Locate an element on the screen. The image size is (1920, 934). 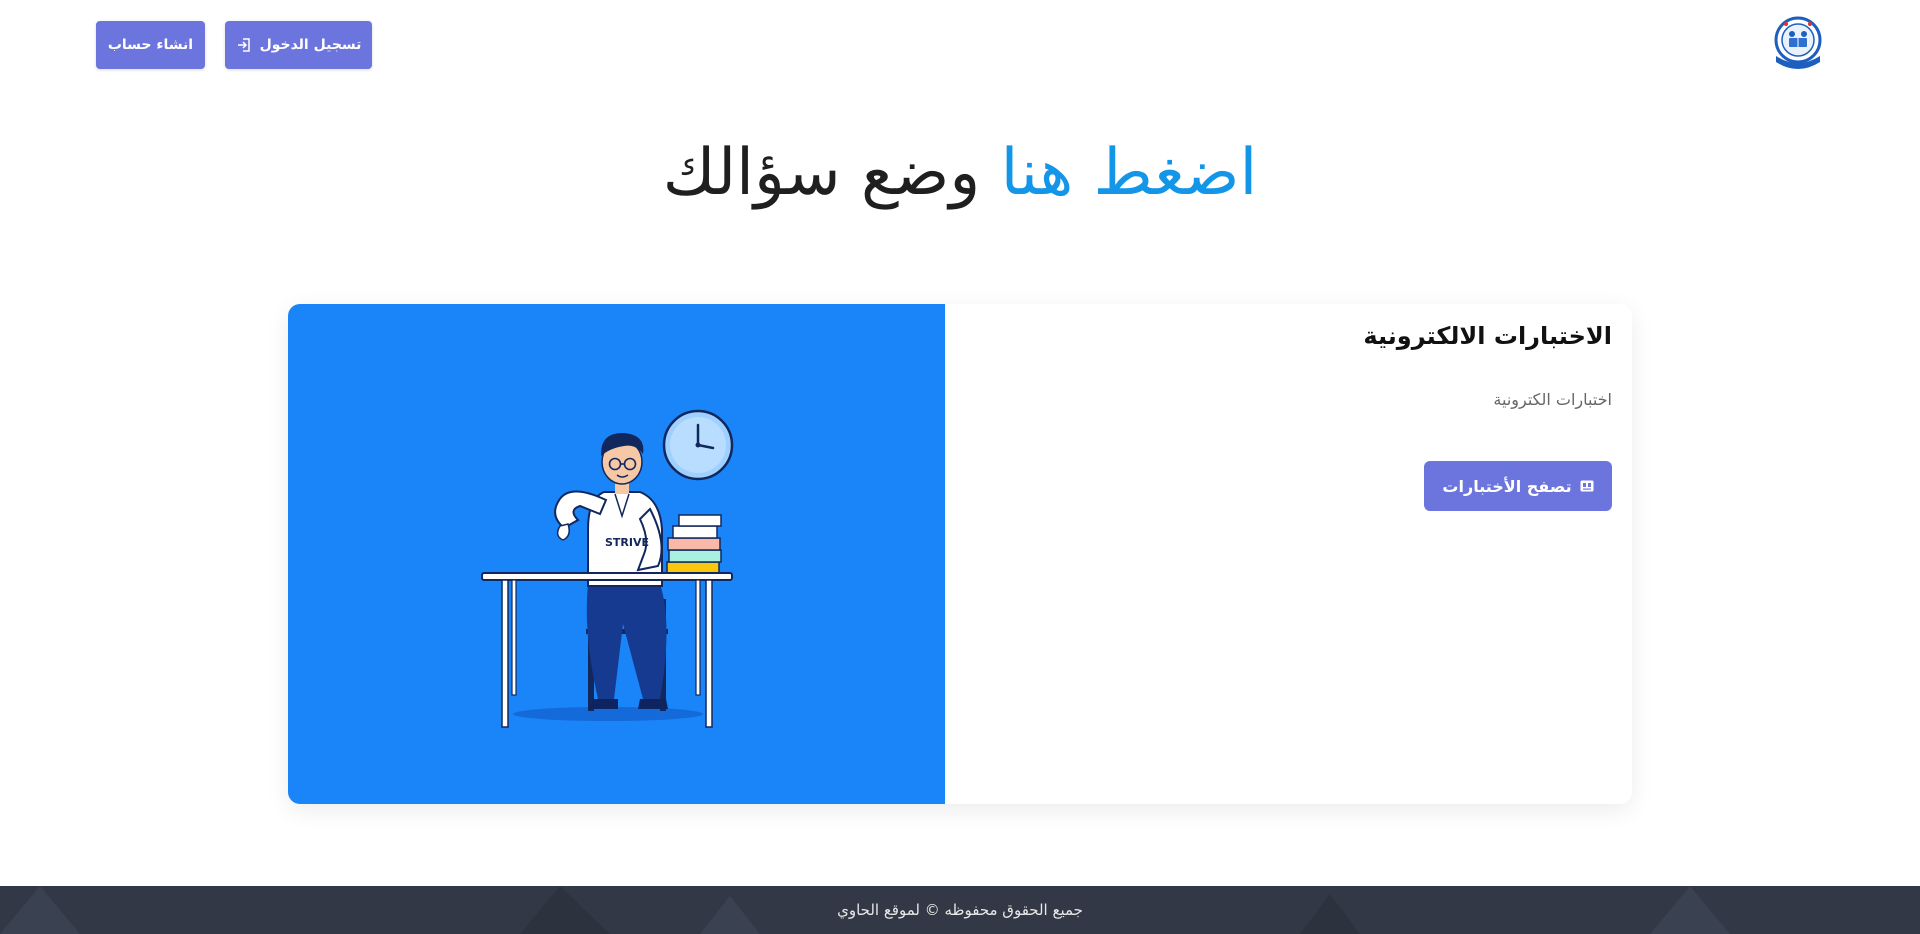
school-logo-icon is located at coordinates (1798, 44).